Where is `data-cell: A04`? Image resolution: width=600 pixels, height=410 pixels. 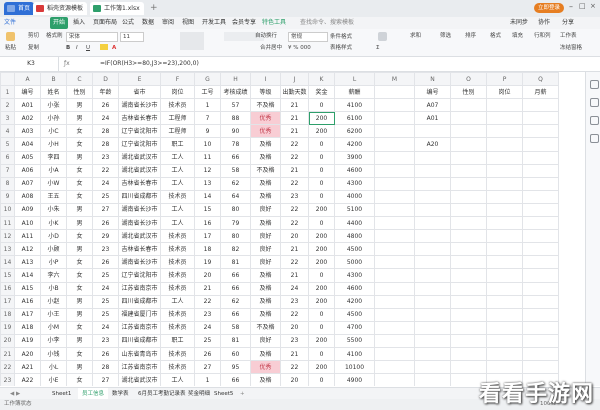 data-cell: A04 is located at coordinates (27, 144).